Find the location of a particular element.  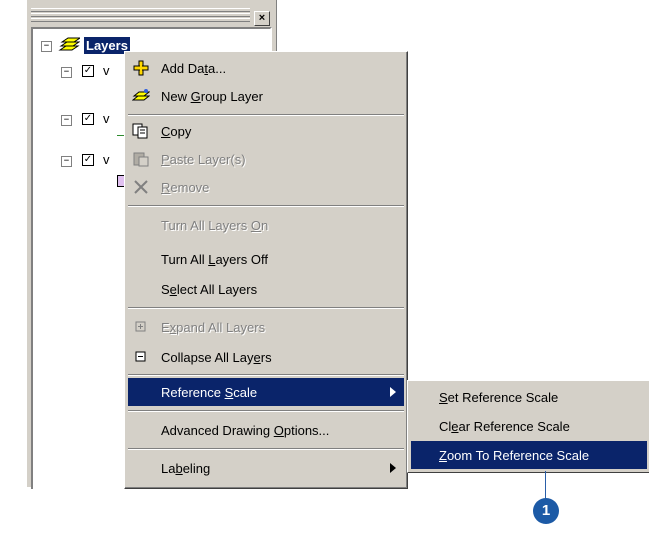

paste-icon is located at coordinates (141, 159).